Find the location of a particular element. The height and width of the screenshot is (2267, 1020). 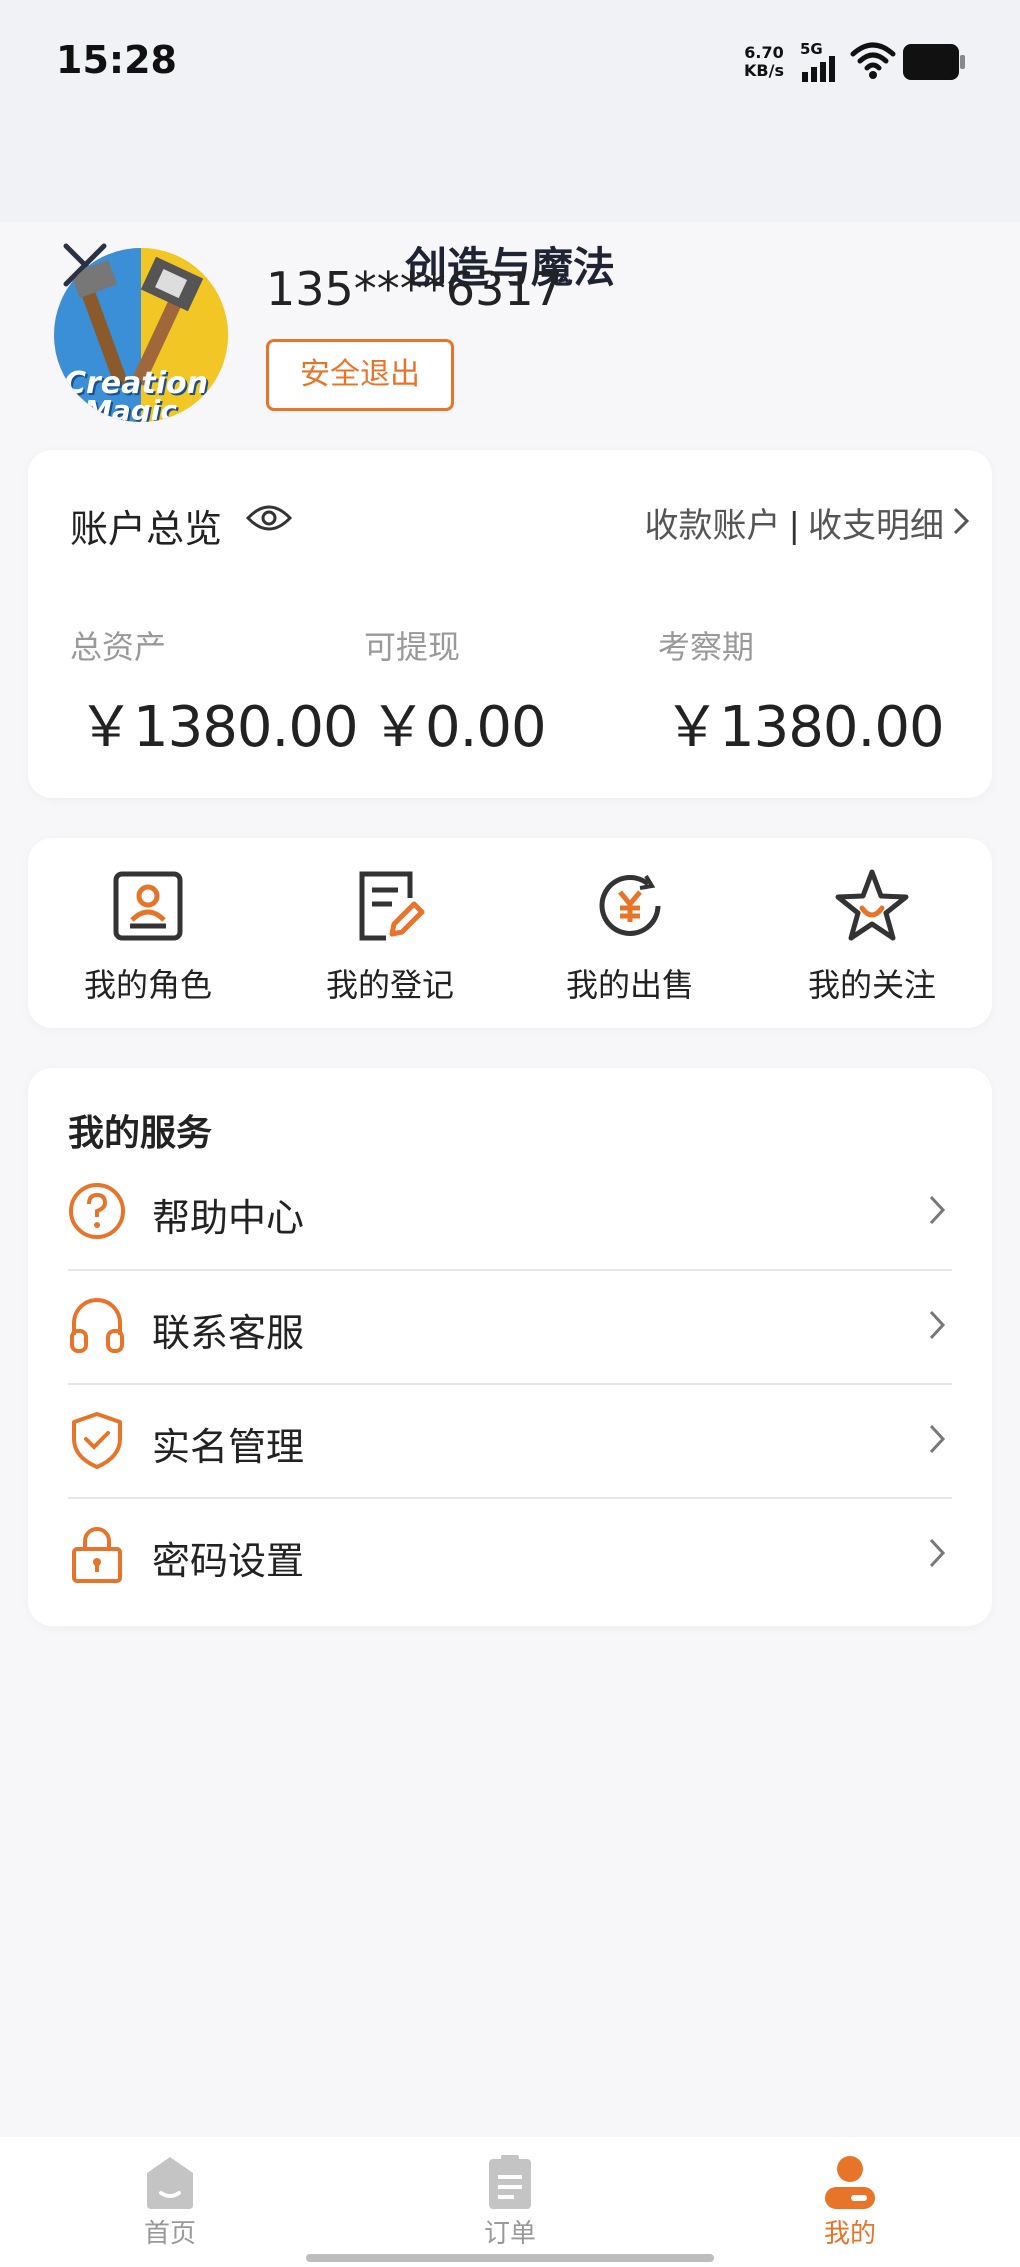

quick-label-favorite: 我的关注 is located at coordinates (871, 985).